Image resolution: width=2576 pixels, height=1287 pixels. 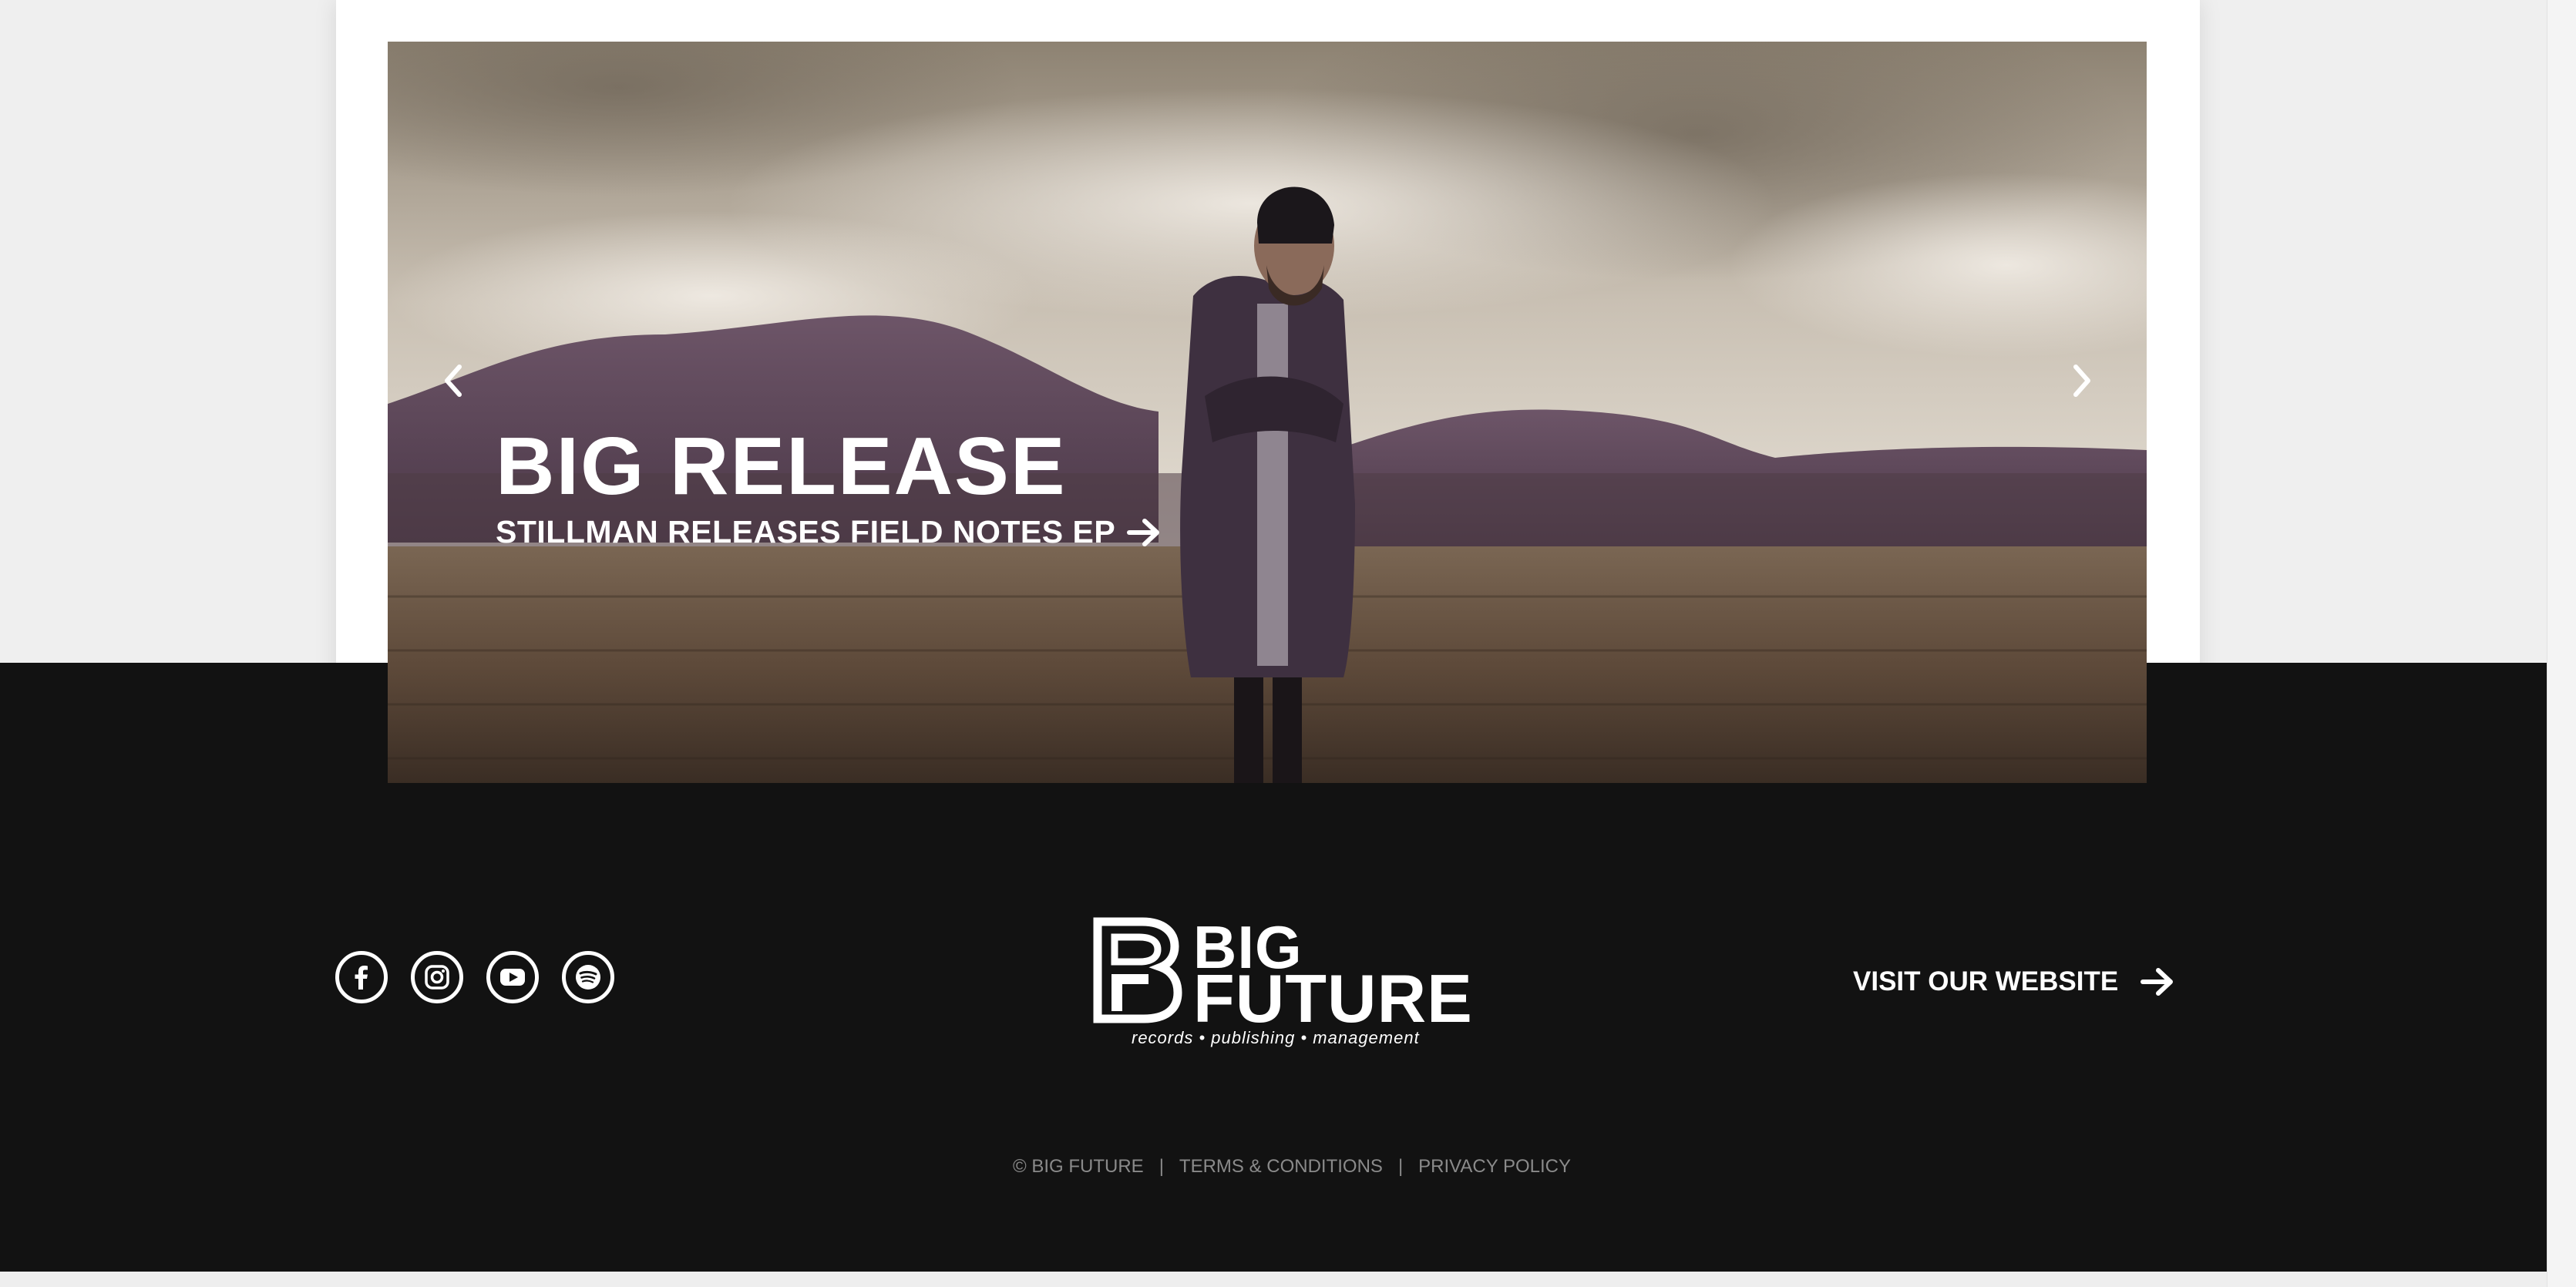 I want to click on hero-link-label: STILLMAN RELEASES FIELD NOTES EP, so click(x=806, y=531).